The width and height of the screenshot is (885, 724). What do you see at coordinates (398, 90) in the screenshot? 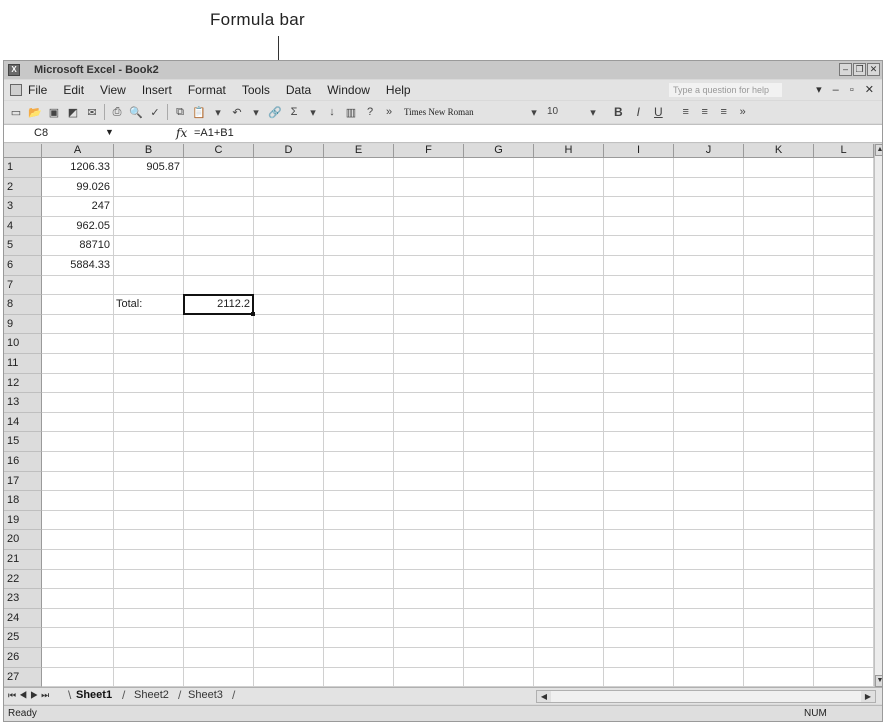
I see `menu-help: Help` at bounding box center [398, 90].